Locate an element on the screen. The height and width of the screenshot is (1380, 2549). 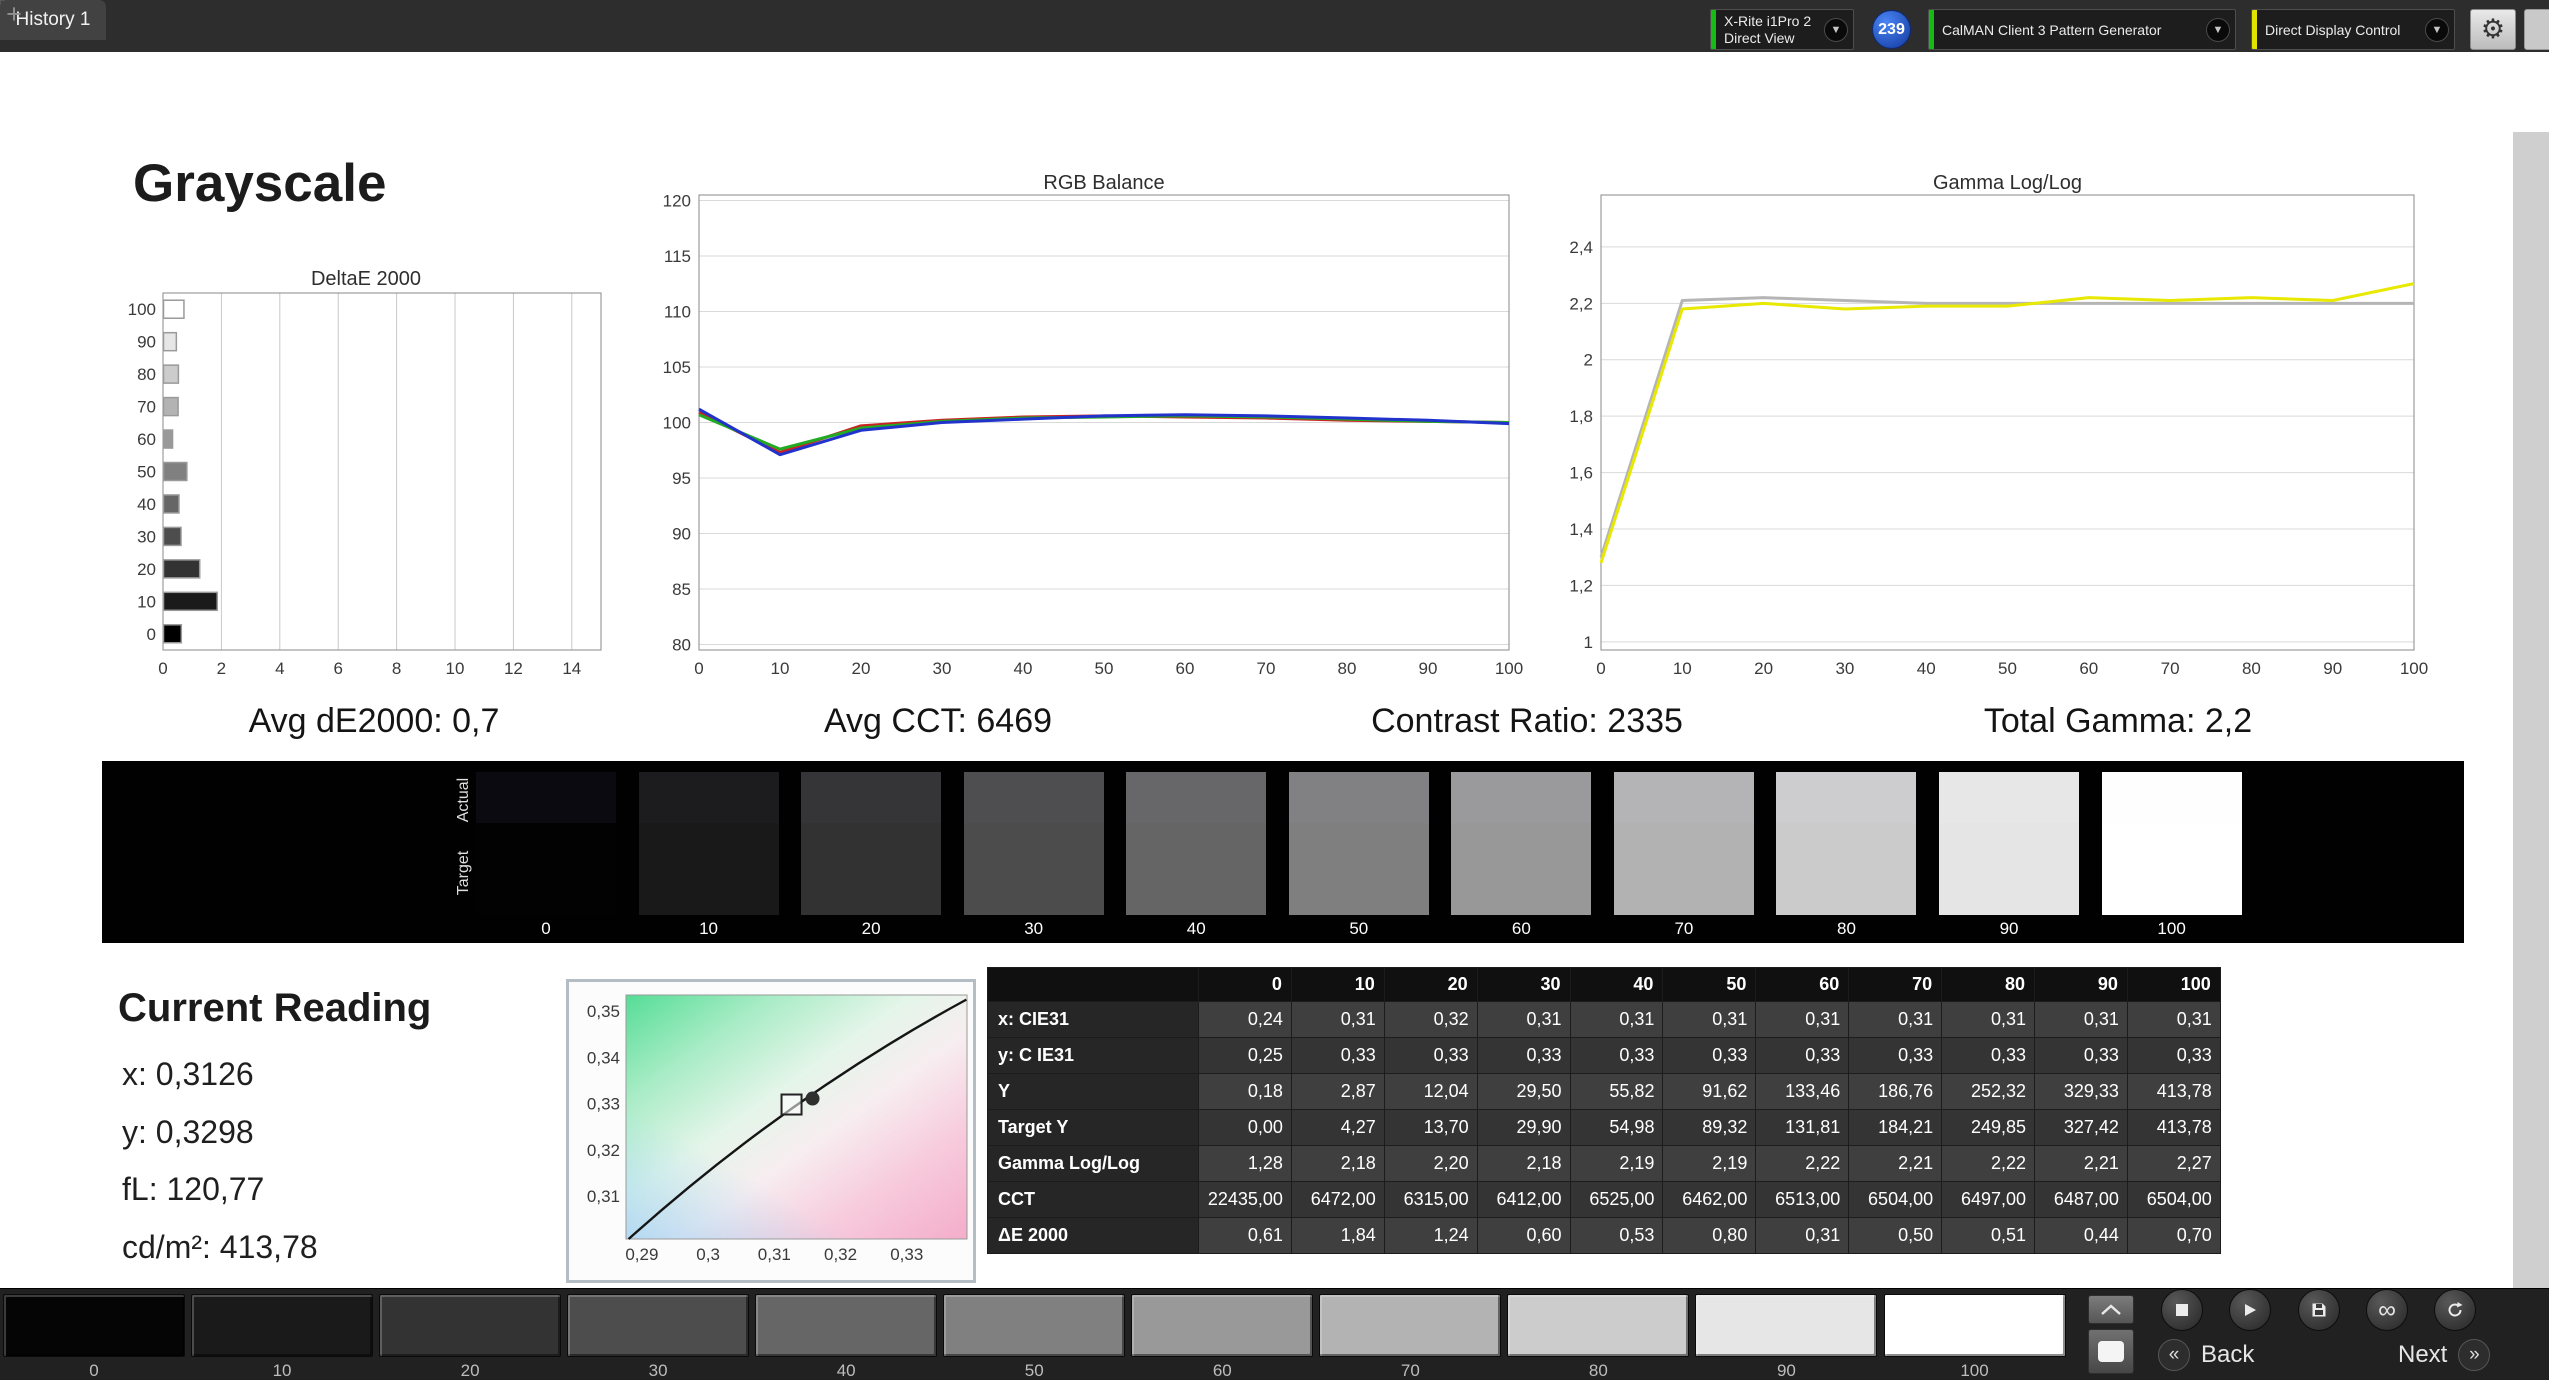
save-icon is located at coordinates (2319, 1310).